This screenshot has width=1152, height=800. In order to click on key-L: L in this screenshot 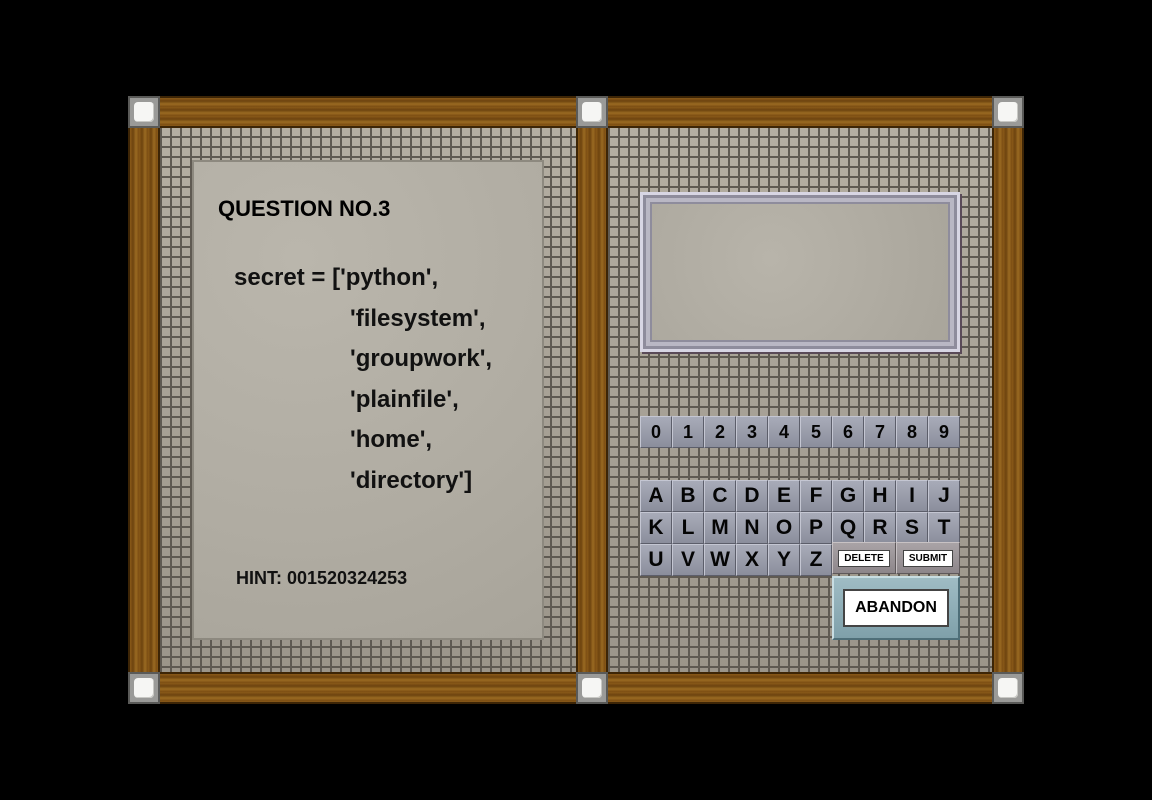, I will do `click(688, 528)`.